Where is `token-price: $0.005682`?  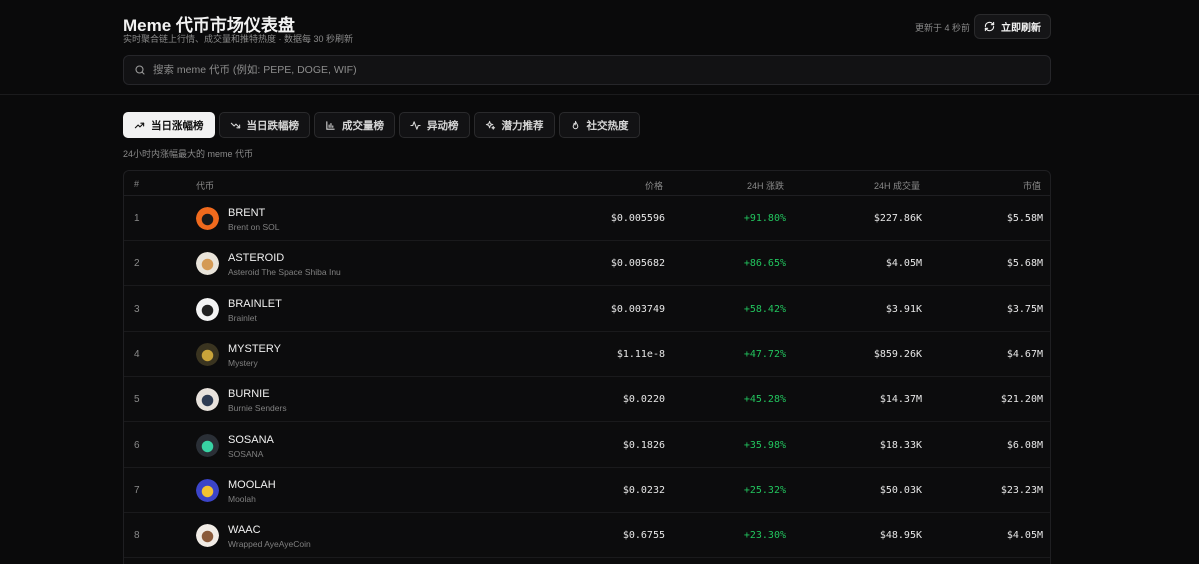 token-price: $0.005682 is located at coordinates (637, 264).